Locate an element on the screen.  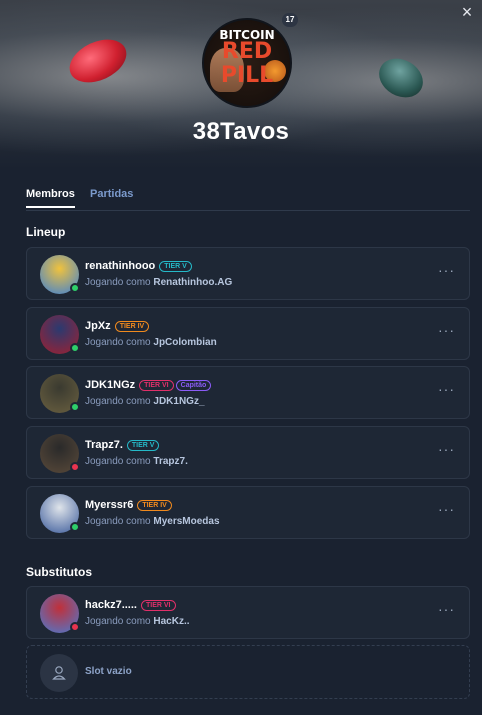
close-button: × is located at coordinates (467, 12).